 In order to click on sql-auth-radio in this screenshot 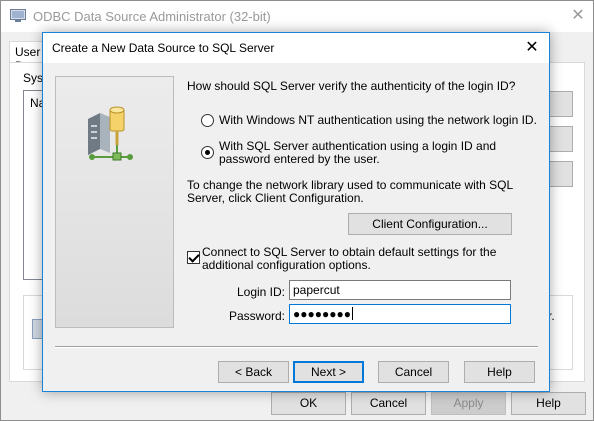, I will do `click(207, 152)`.